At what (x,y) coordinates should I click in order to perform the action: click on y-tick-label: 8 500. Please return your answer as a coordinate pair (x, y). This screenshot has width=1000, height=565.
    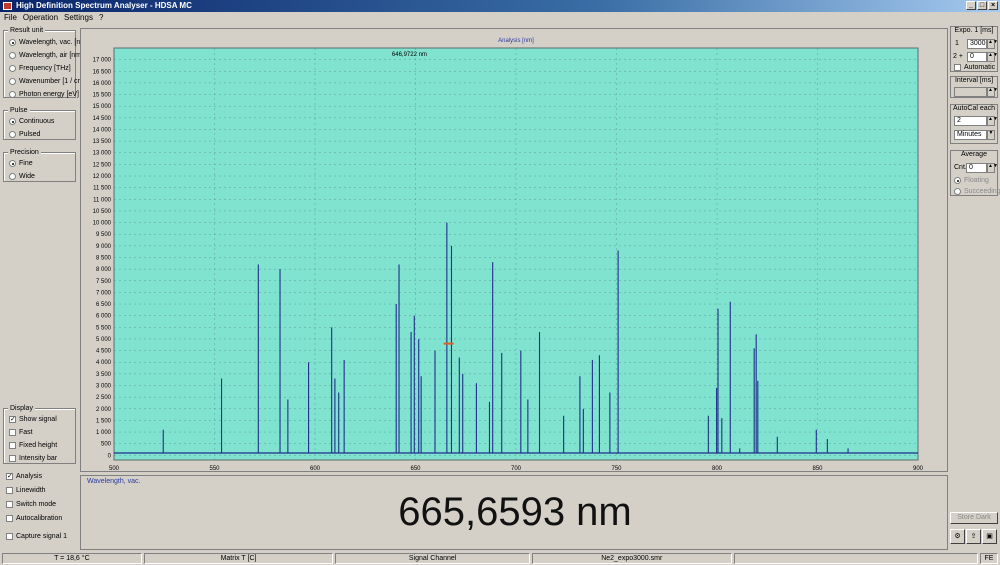
    Looking at the image, I should click on (104, 258).